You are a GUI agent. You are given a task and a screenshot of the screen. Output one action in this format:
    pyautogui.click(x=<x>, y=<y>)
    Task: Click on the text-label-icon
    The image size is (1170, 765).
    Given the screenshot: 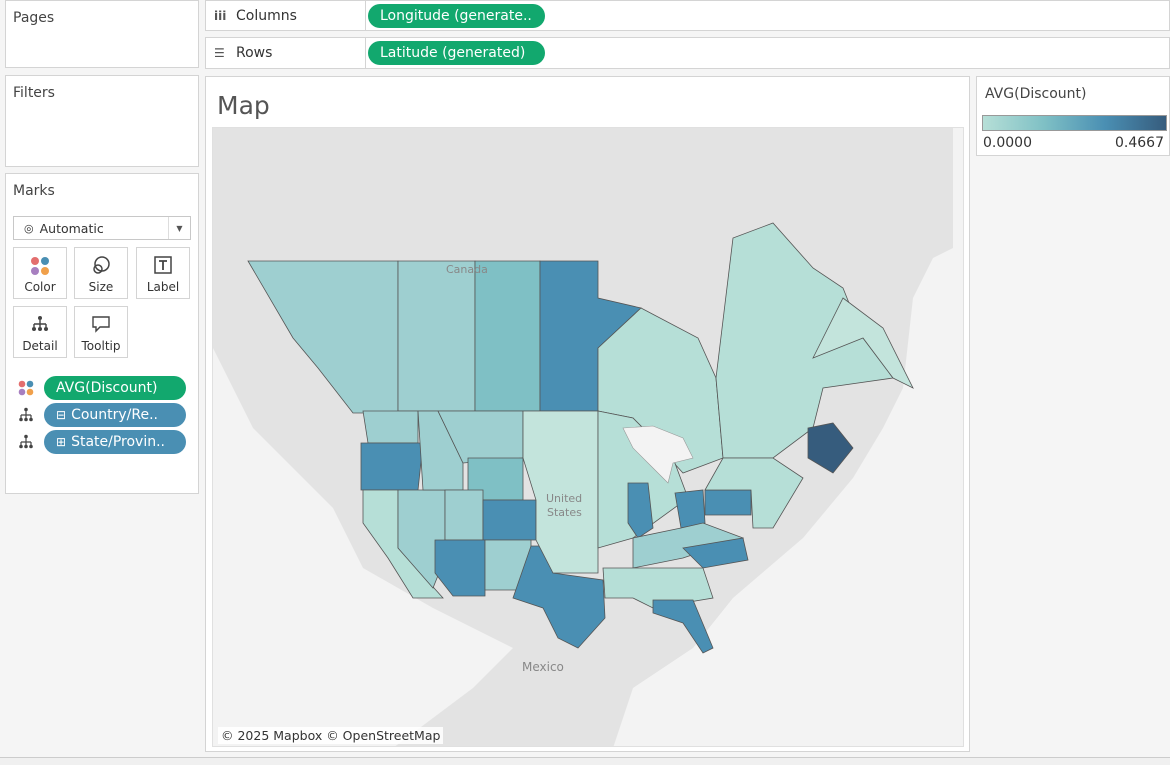 What is the action you would take?
    pyautogui.click(x=163, y=265)
    